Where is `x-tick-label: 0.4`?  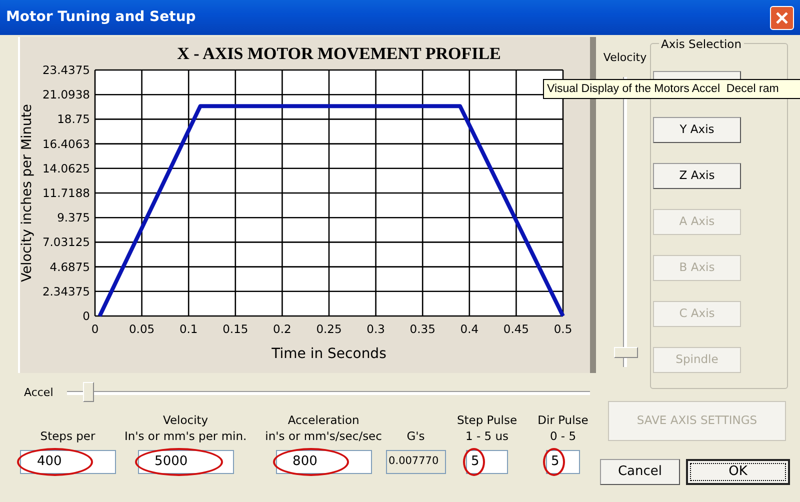
x-tick-label: 0.4 is located at coordinates (469, 329).